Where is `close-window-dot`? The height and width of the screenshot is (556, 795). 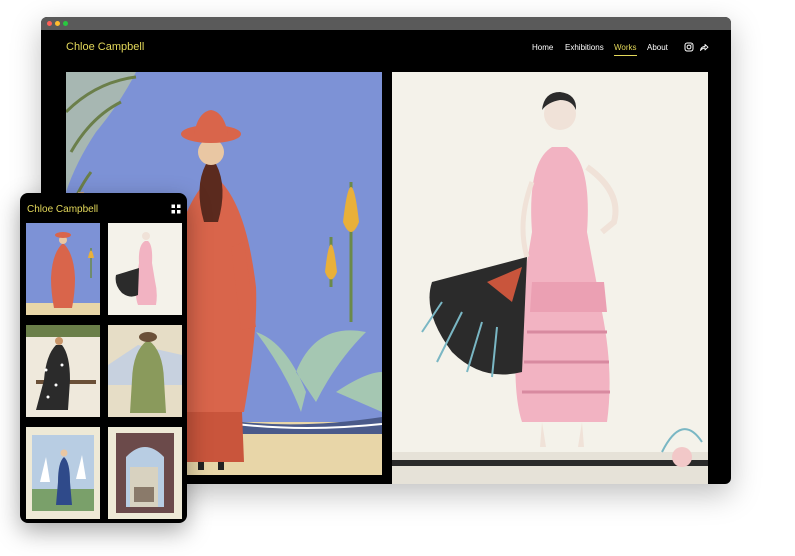
close-window-dot is located at coordinates (49, 23).